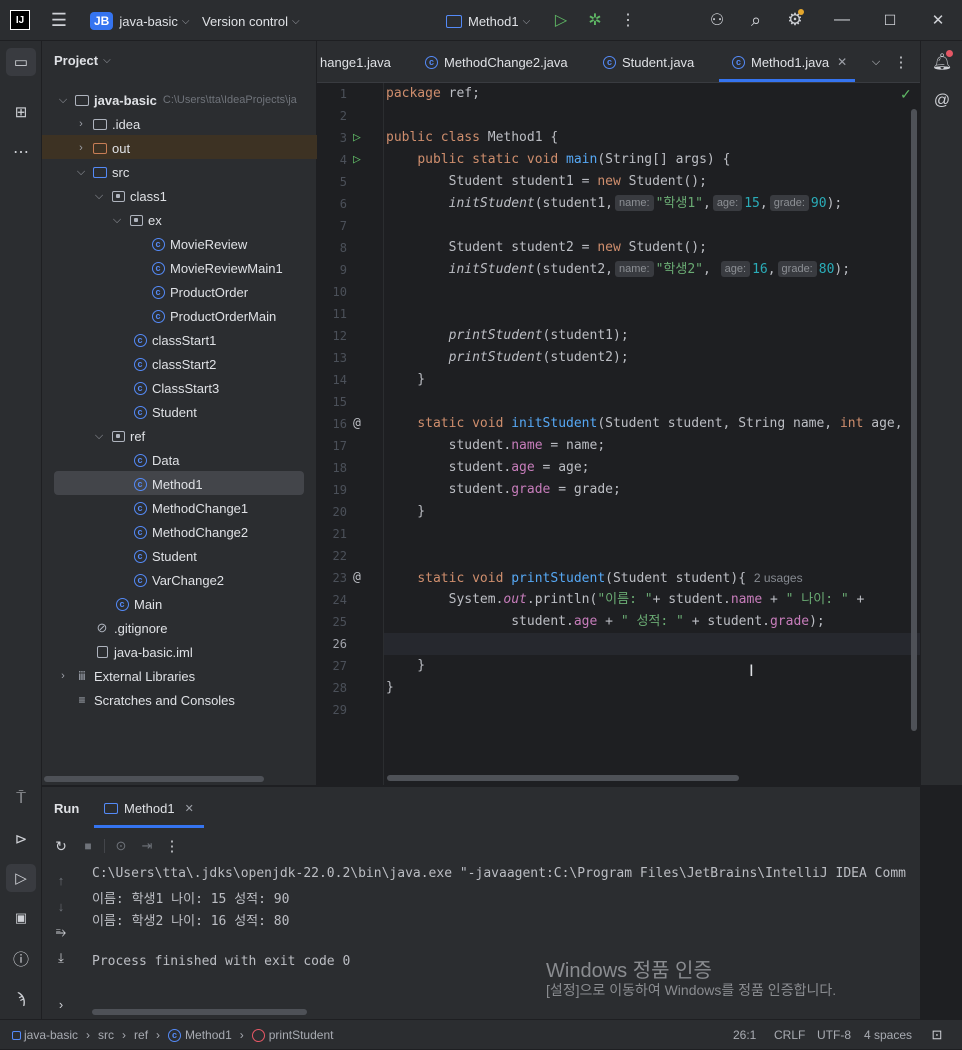 The width and height of the screenshot is (962, 1050). What do you see at coordinates (61, 880) in the screenshot?
I see `scroll-up-icon: ↑` at bounding box center [61, 880].